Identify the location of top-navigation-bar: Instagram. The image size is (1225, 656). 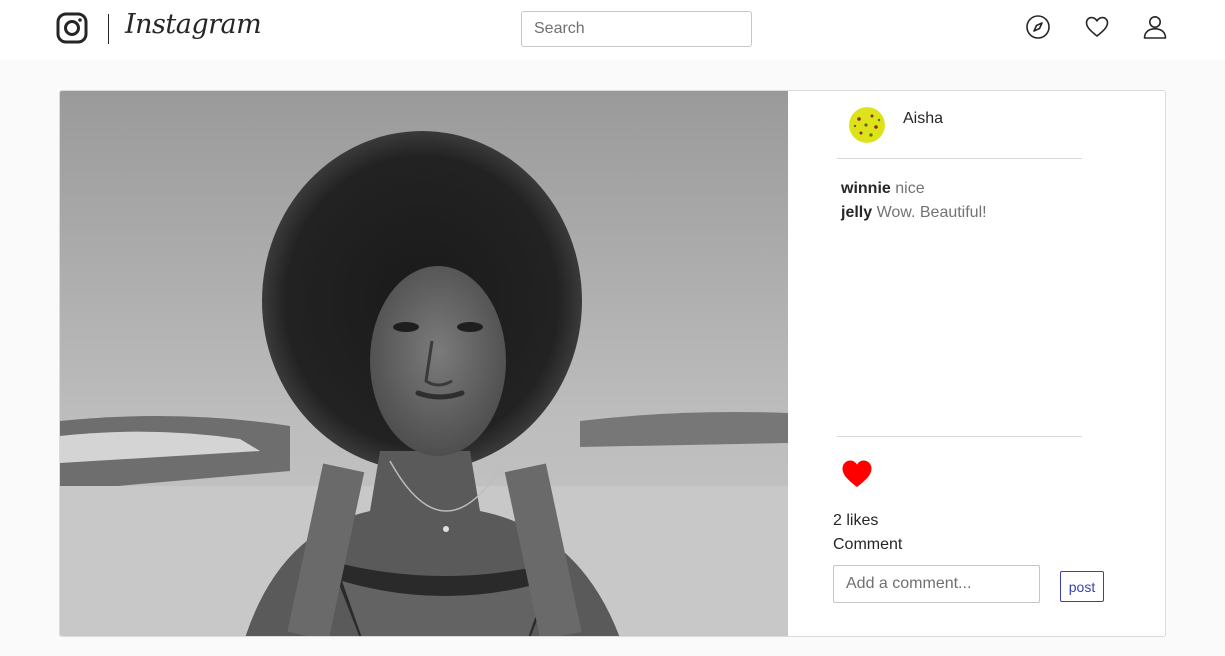
(612, 30).